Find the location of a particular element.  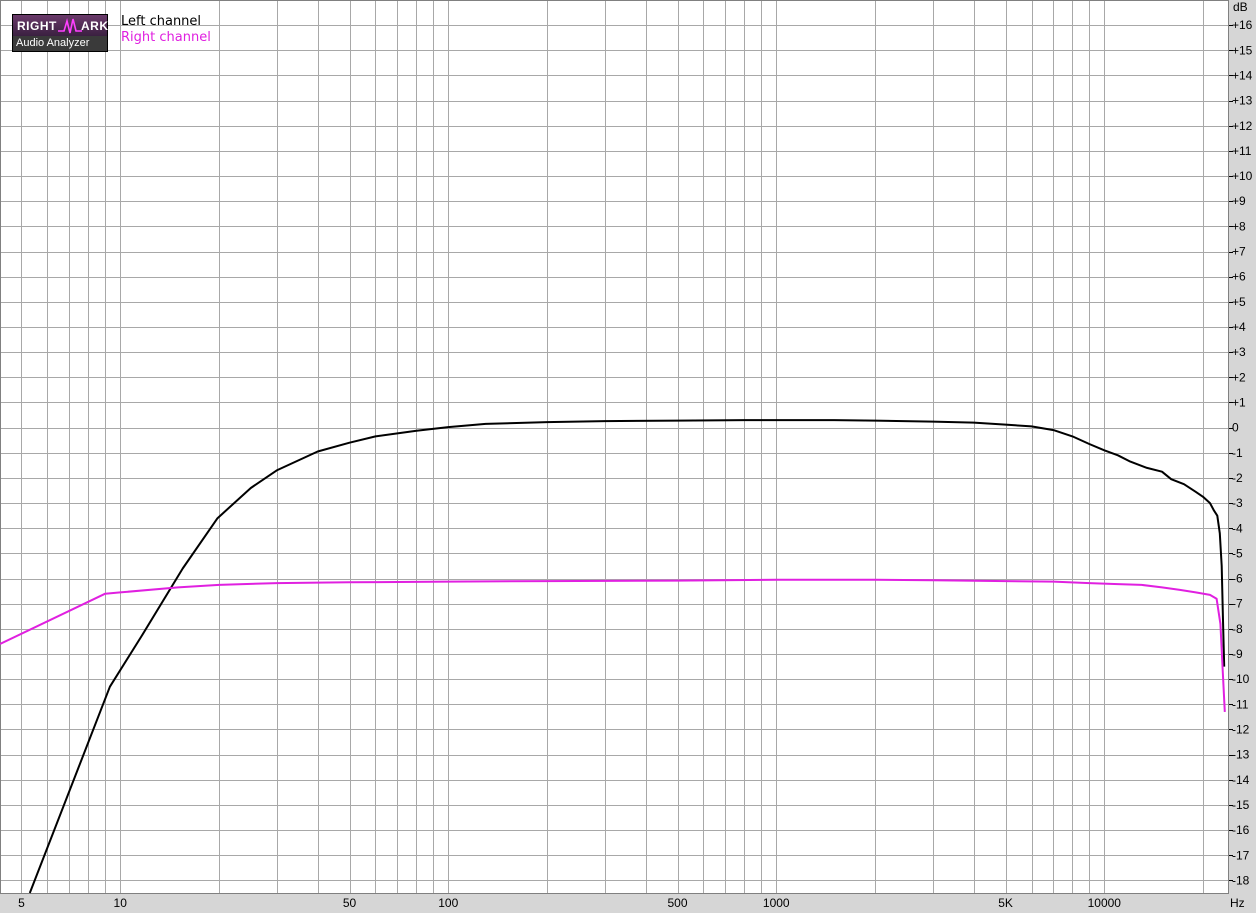

y-tick-label: +8 is located at coordinates (1239, 226).